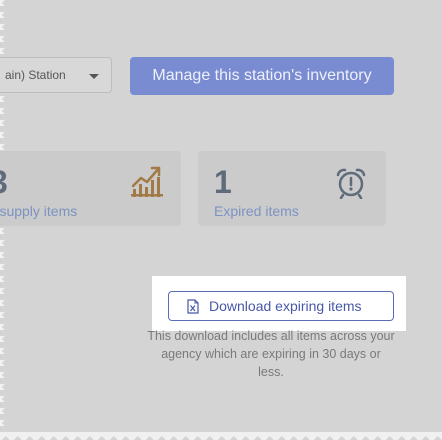 Image resolution: width=442 pixels, height=440 pixels. I want to click on oversupply-card: 3 ersupply items, so click(90, 188).